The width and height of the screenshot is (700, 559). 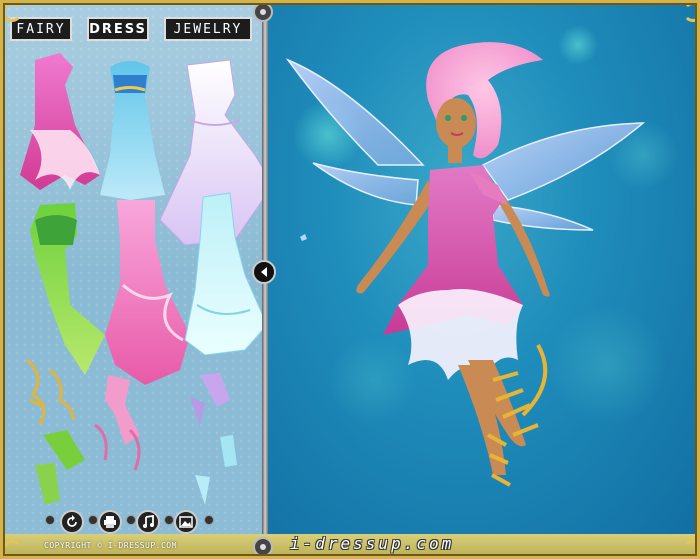 I want to click on music-button, so click(x=148, y=522).